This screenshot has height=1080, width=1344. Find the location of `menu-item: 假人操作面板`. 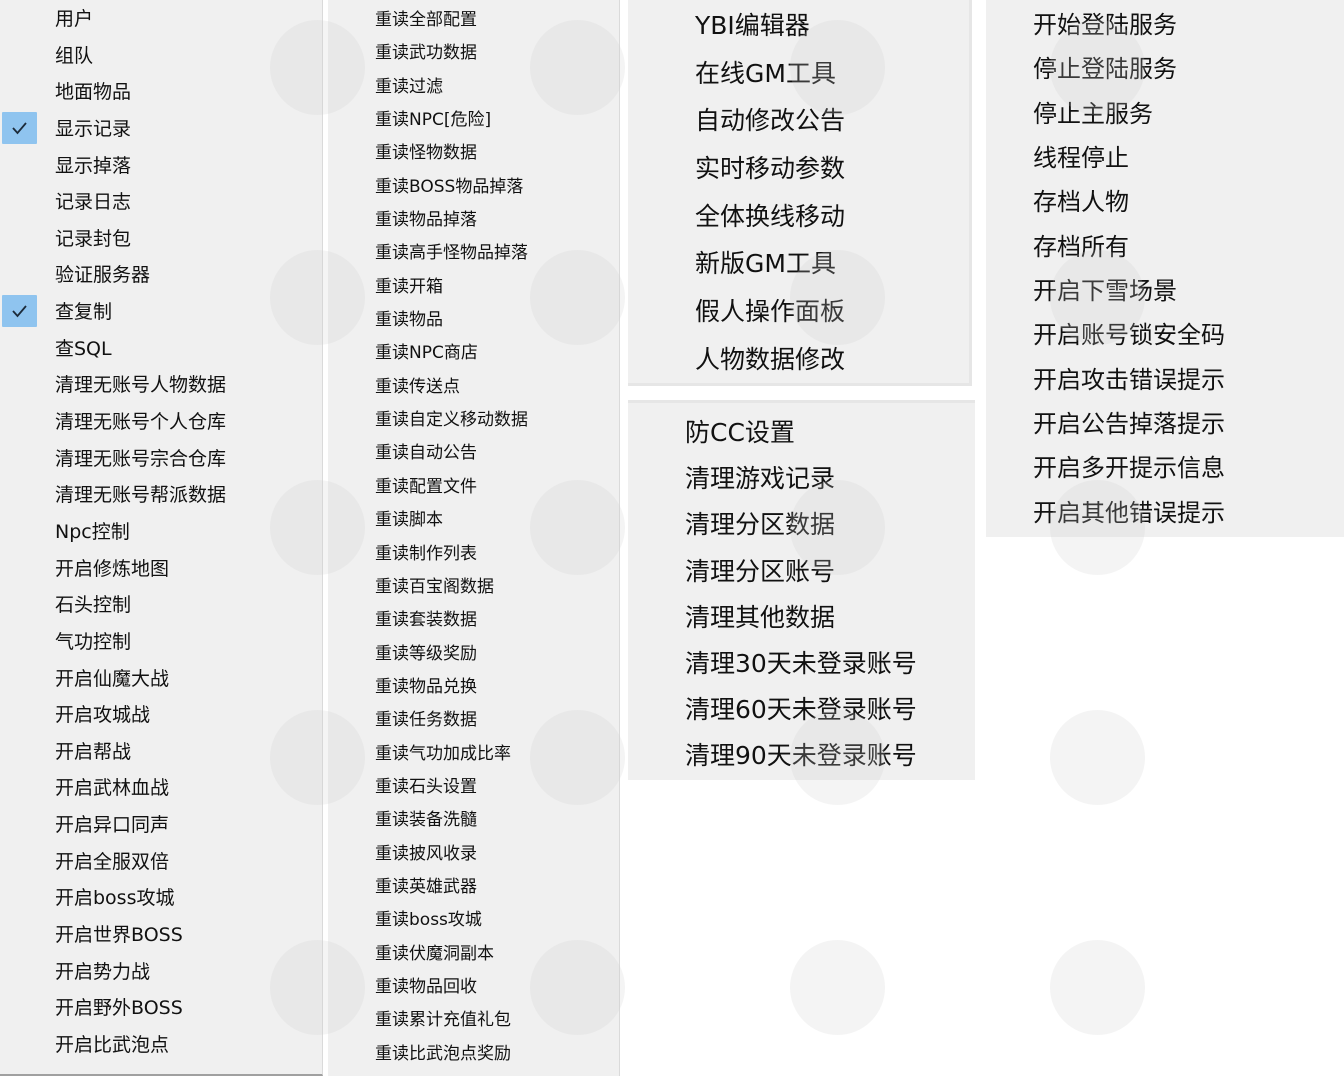

menu-item: 假人操作面板 is located at coordinates (798, 314).